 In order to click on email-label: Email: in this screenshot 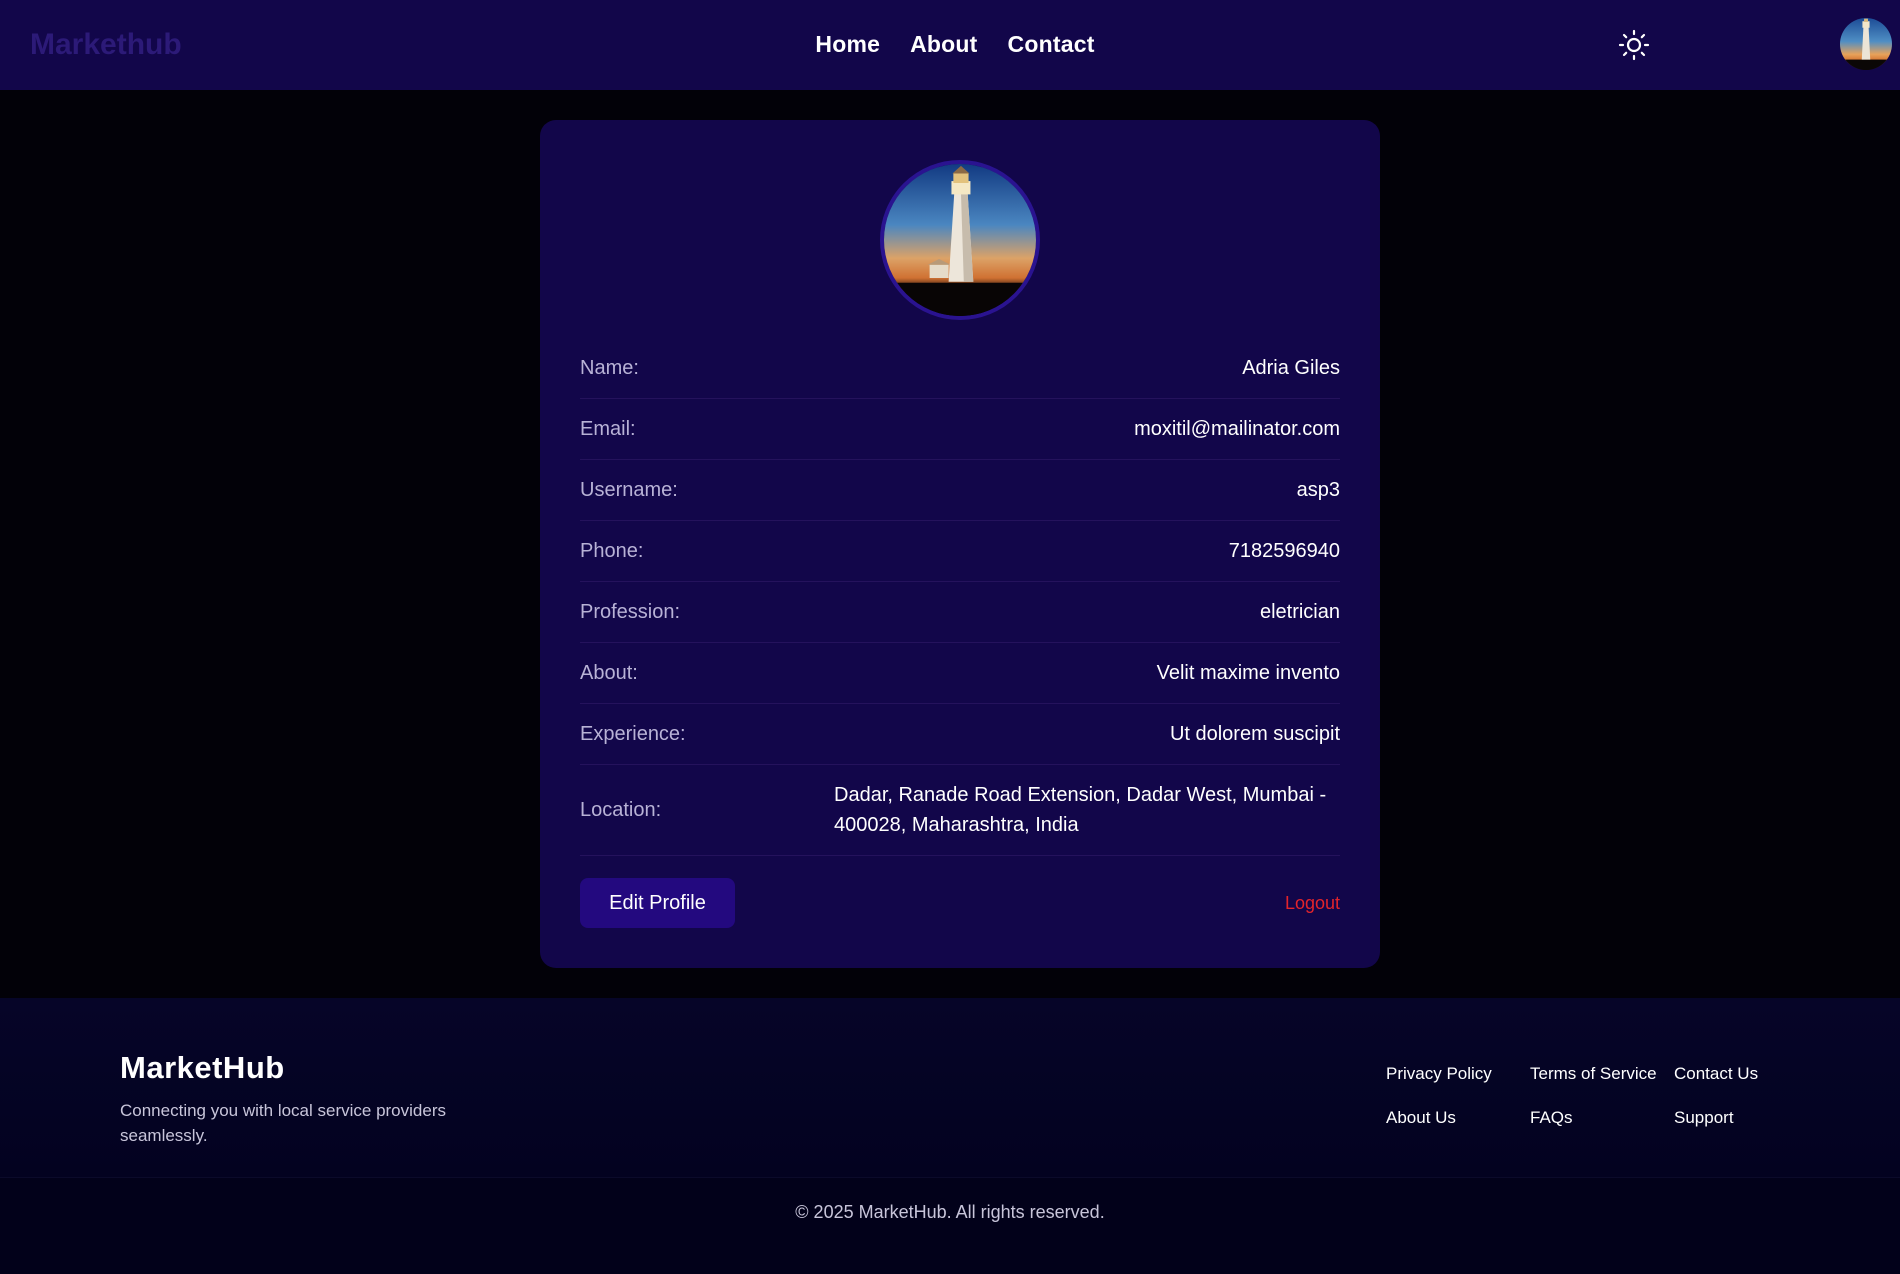, I will do `click(608, 428)`.